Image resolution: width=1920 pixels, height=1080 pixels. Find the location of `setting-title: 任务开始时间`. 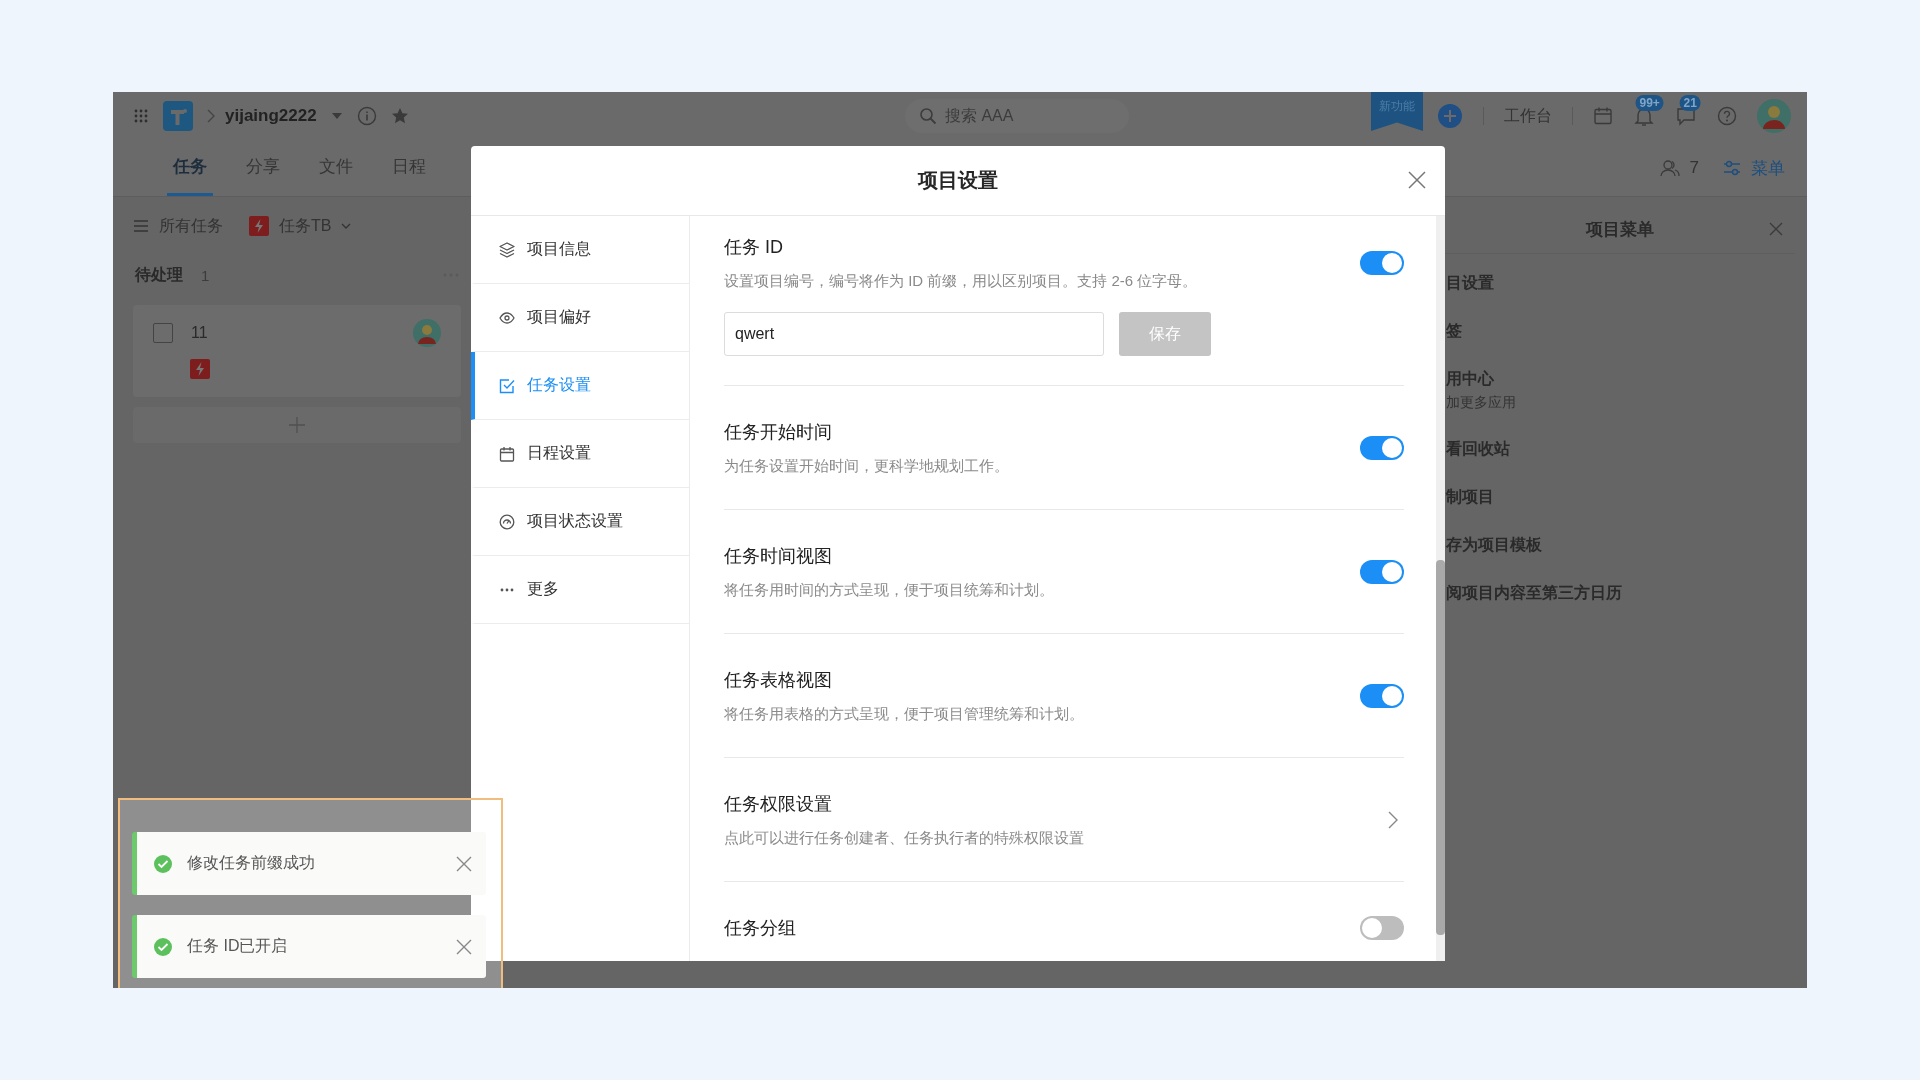

setting-title: 任务开始时间 is located at coordinates (778, 432).